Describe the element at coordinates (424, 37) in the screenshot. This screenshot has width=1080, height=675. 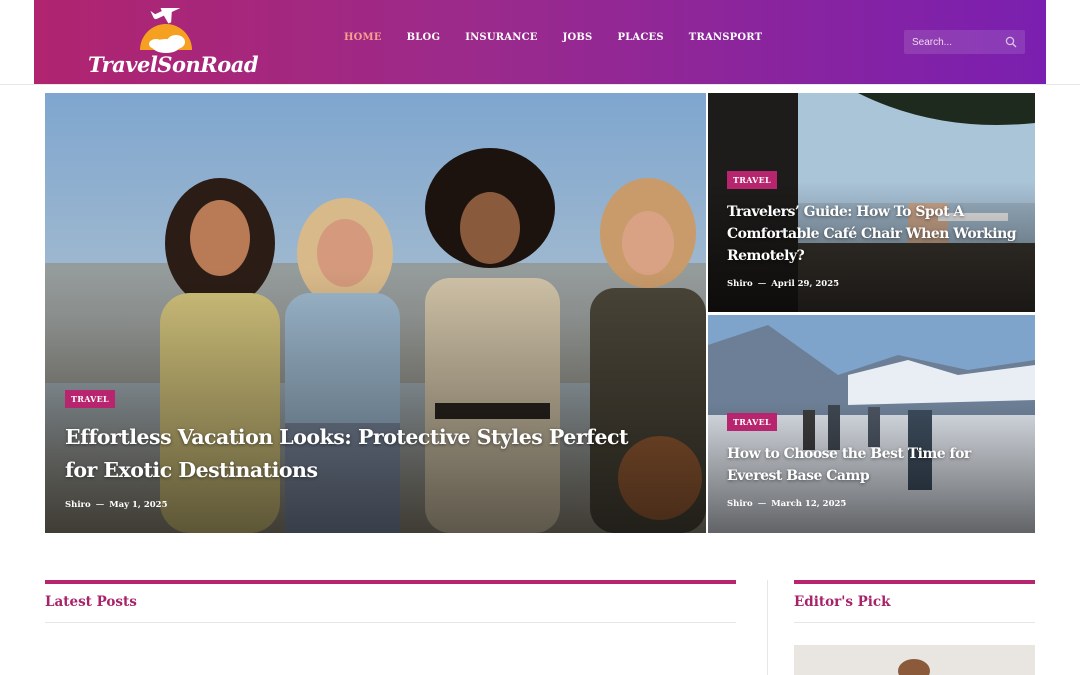
I see `nav-item-blog: BLOG` at that location.